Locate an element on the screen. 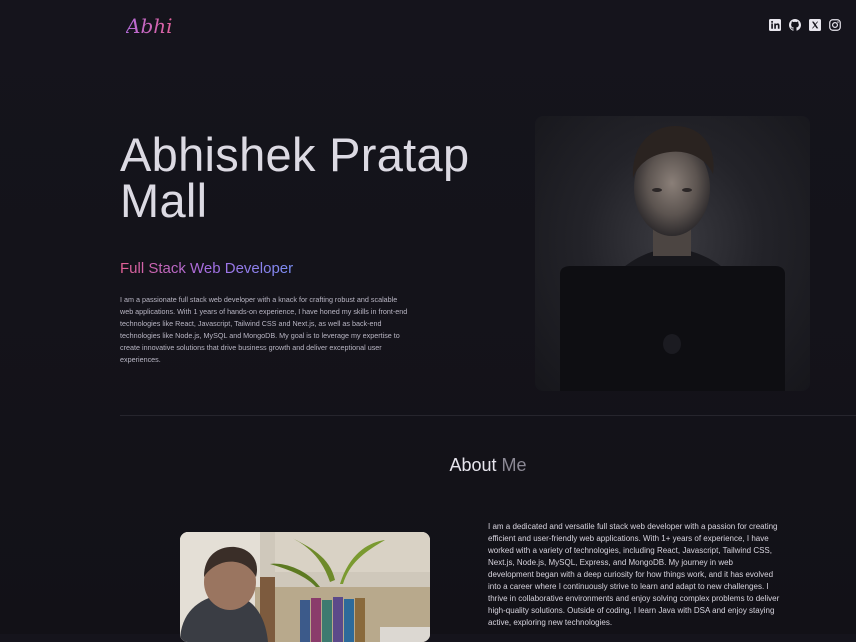 This screenshot has height=642, width=856. logo: Abhi is located at coordinates (149, 26).